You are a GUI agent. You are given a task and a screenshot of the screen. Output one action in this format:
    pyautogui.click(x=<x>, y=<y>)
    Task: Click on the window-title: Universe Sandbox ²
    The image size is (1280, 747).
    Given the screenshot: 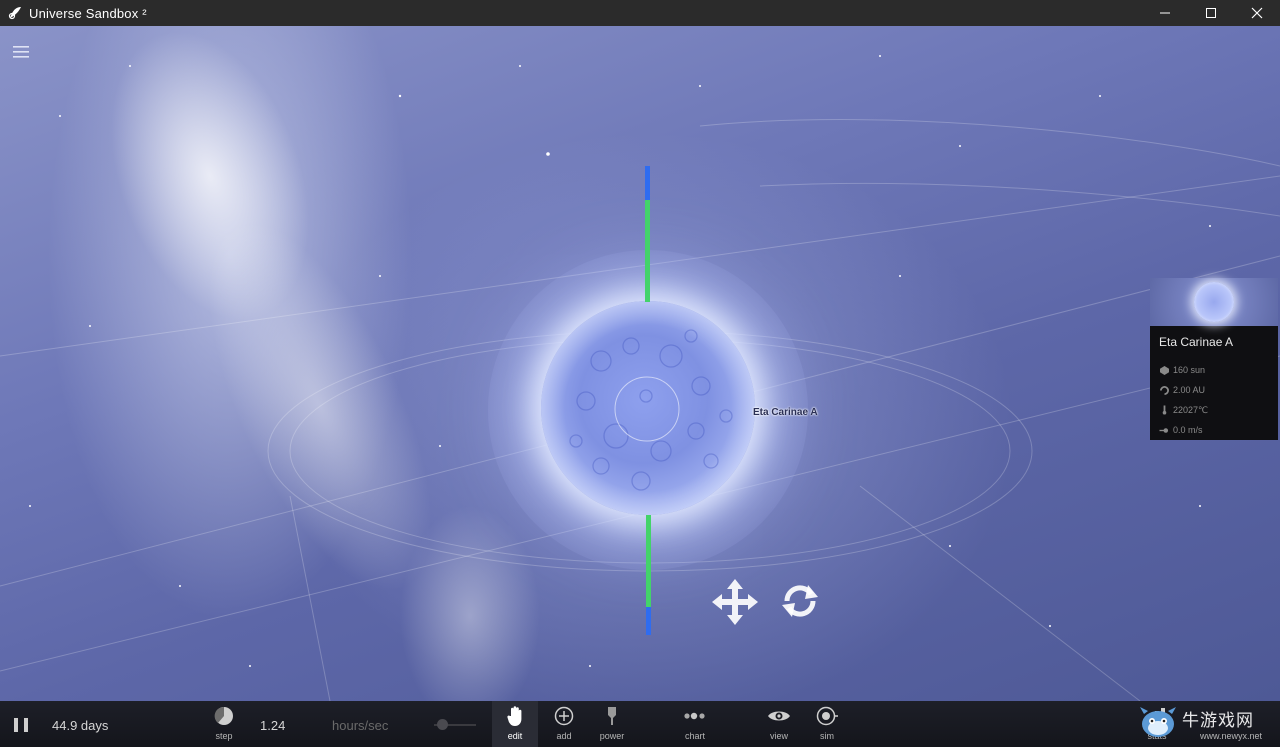 What is the action you would take?
    pyautogui.click(x=88, y=13)
    